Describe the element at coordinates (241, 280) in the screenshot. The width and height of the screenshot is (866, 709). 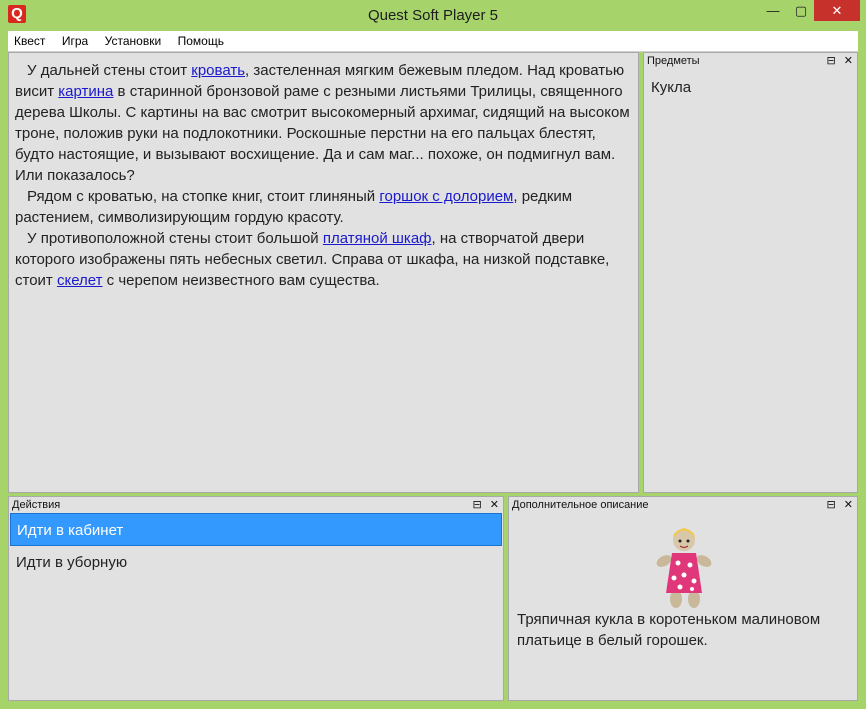
I see `description-text: с черепом неизвестного вам существа.` at that location.